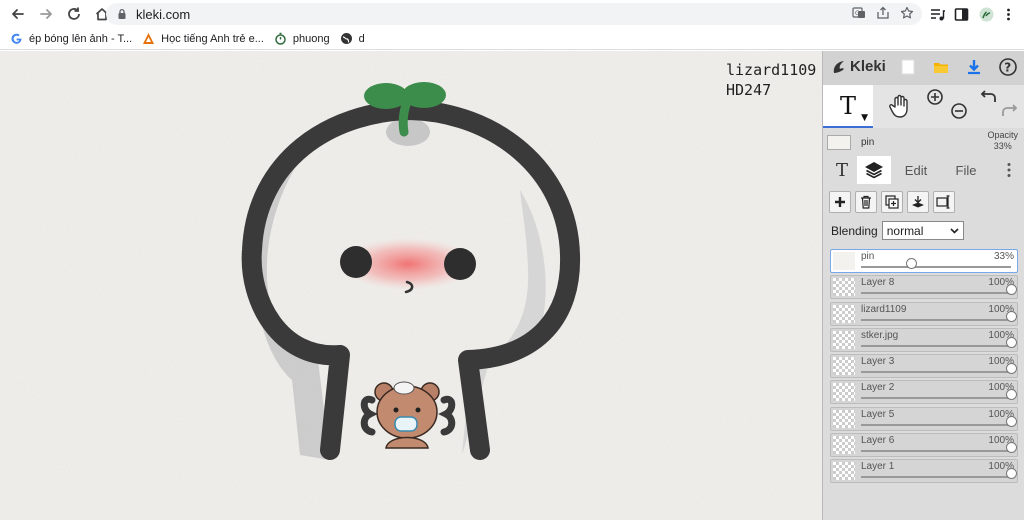  I want to click on layer-row: Layer 3 100%, so click(924, 366).